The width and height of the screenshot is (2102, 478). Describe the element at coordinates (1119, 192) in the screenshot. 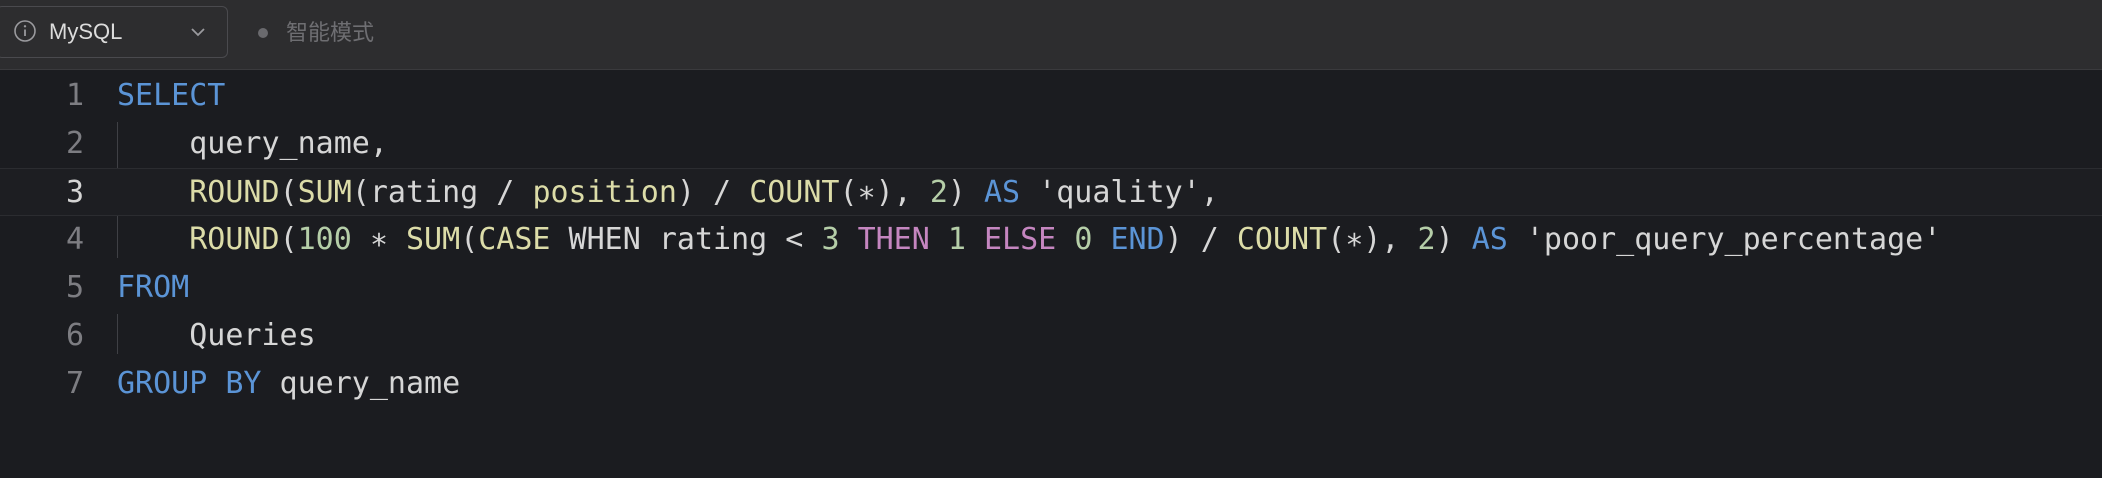

I see `code-token: 'quality',` at that location.